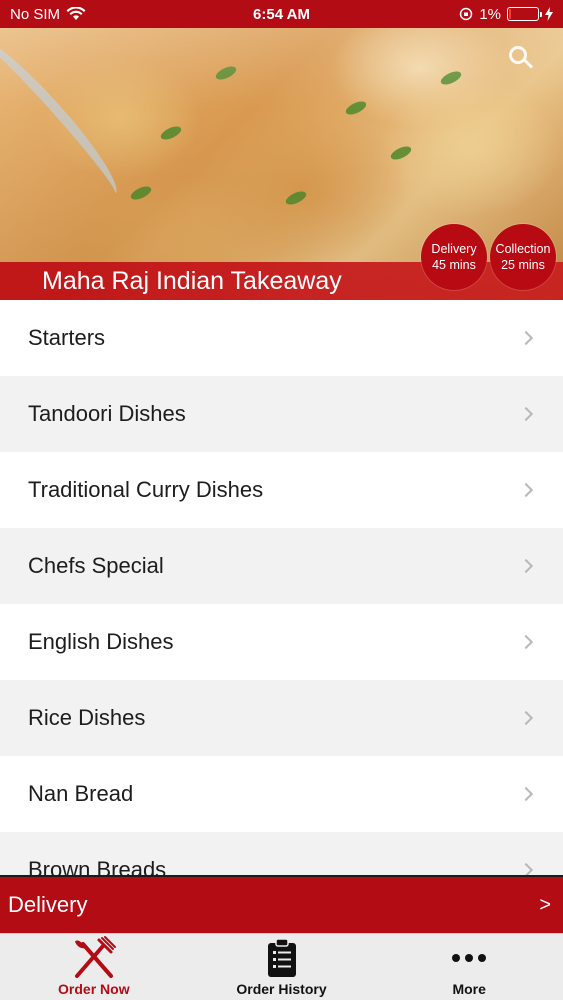  Describe the element at coordinates (281, 794) in the screenshot. I see `menu-item-nan-bread: Nan Bread` at that location.